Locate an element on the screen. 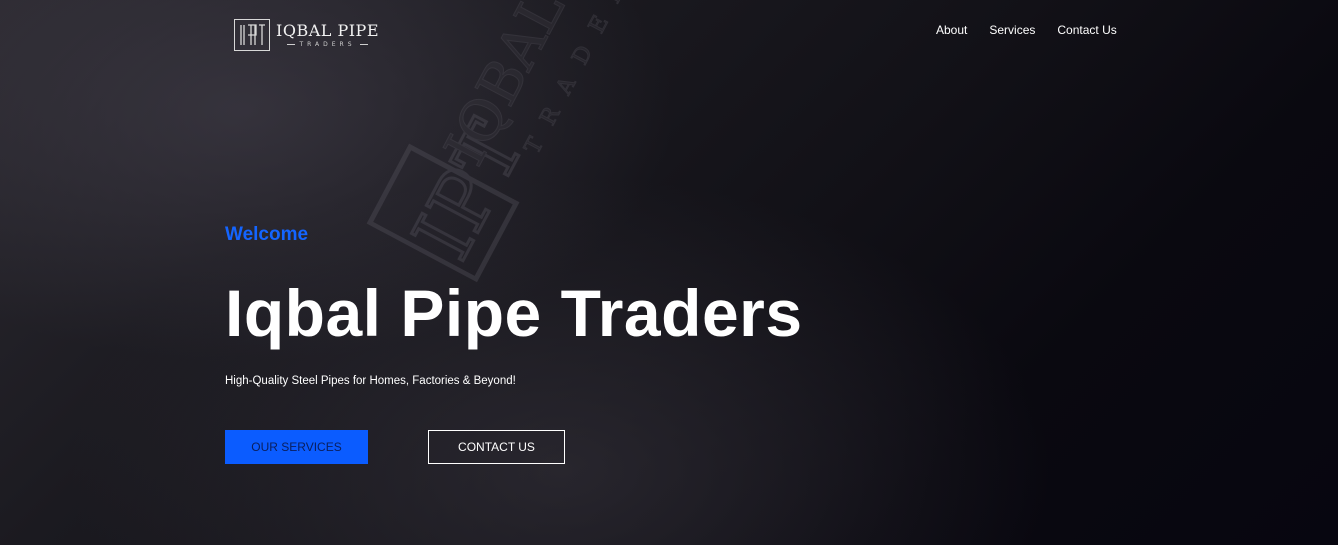  nav-link-services: Services is located at coordinates (1012, 30).